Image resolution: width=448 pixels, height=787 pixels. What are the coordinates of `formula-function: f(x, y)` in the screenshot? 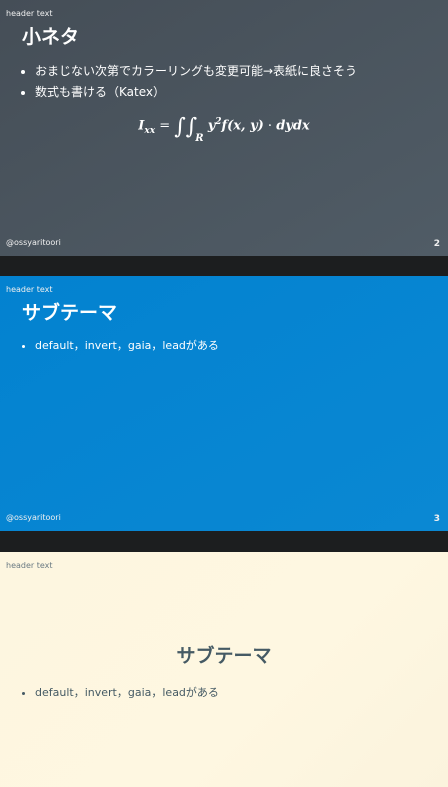 It's located at (242, 126).